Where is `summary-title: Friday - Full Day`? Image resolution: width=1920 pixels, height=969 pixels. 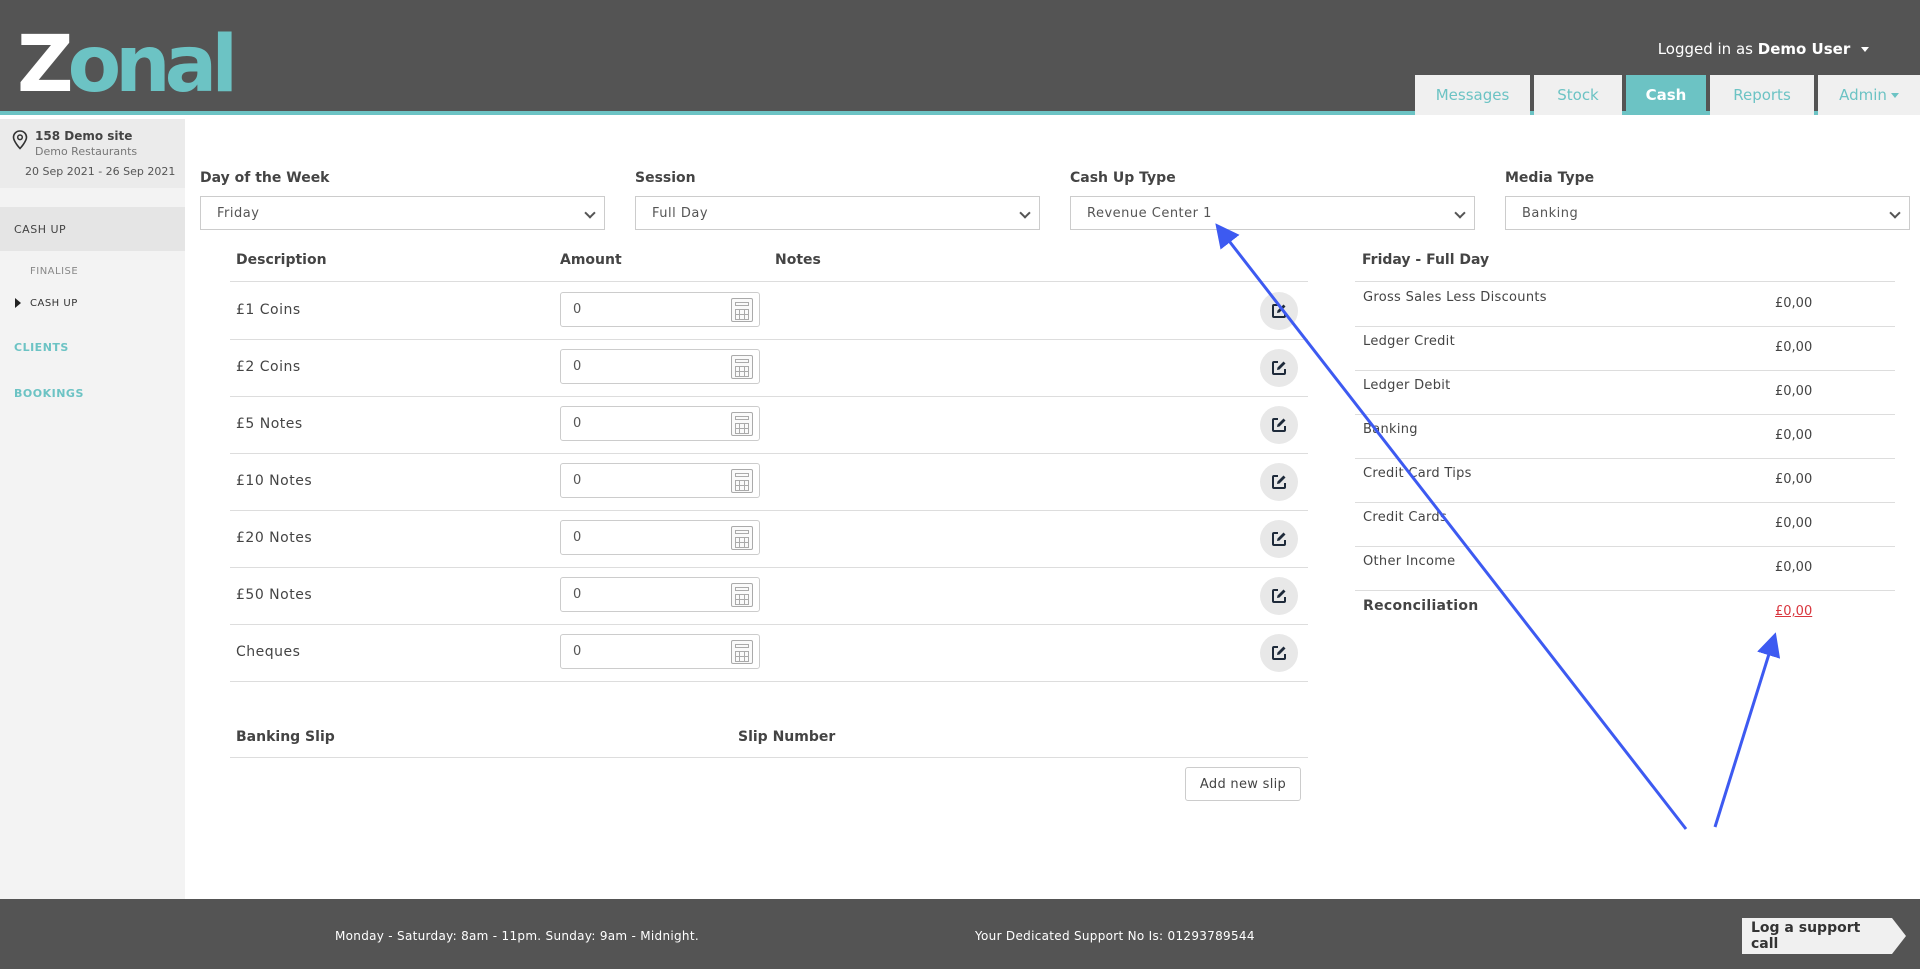 summary-title: Friday - Full Day is located at coordinates (1426, 260).